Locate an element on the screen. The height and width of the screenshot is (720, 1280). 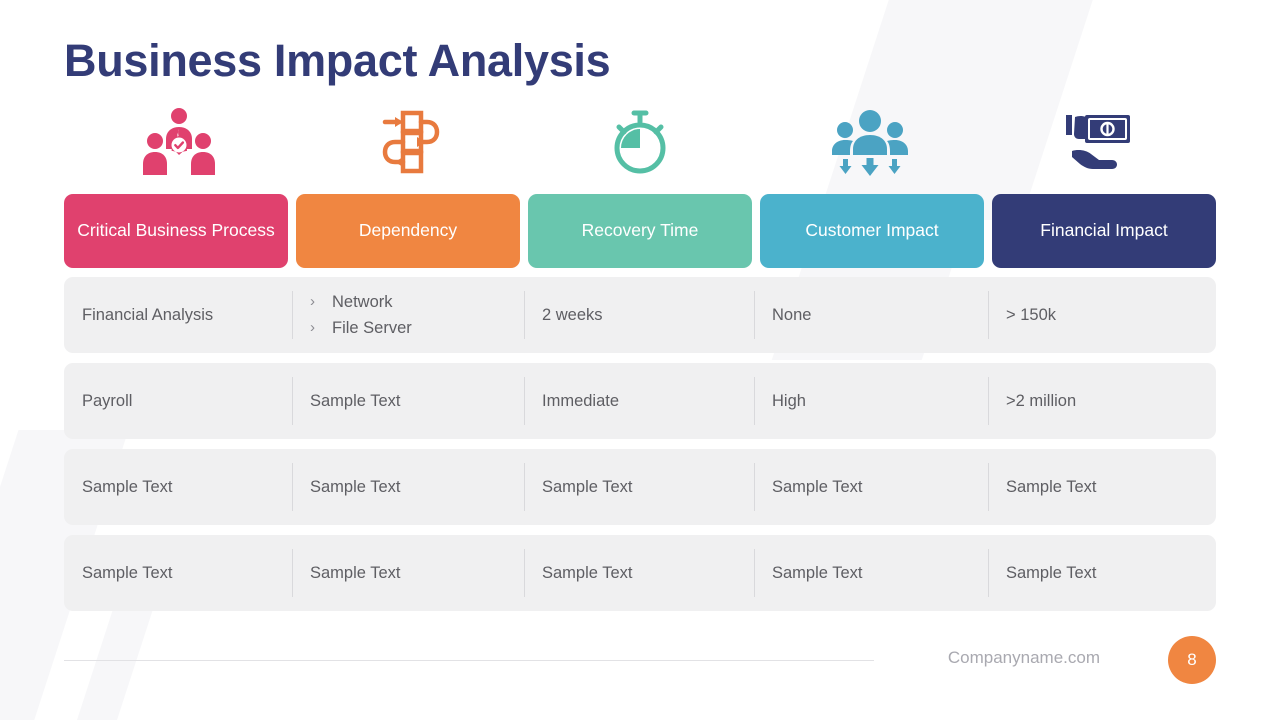
column-header-recovery-time: Recovery Time is located at coordinates (640, 231).